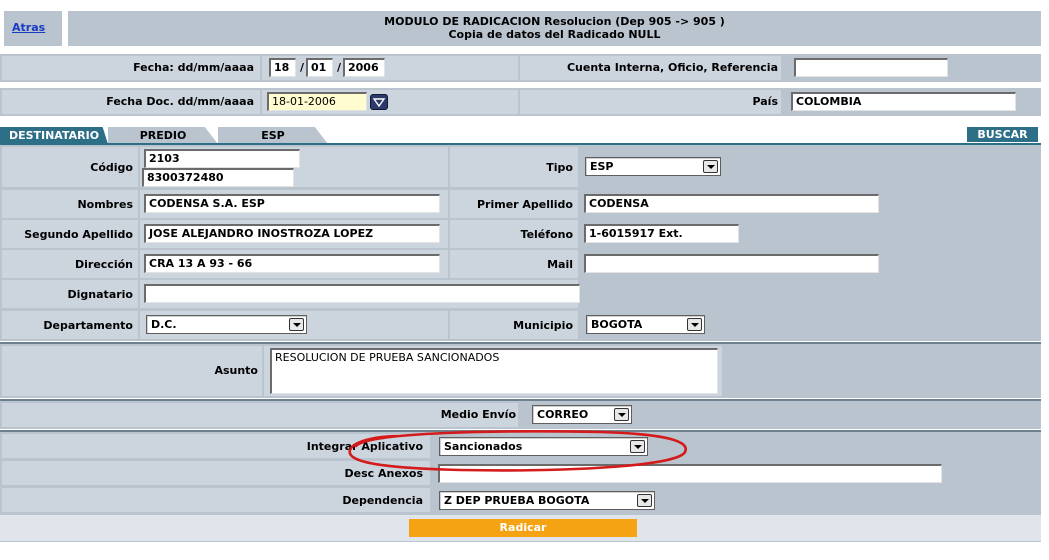 This screenshot has width=1049, height=560. Describe the element at coordinates (104, 264) in the screenshot. I see `direccion-label: Dirección` at that location.